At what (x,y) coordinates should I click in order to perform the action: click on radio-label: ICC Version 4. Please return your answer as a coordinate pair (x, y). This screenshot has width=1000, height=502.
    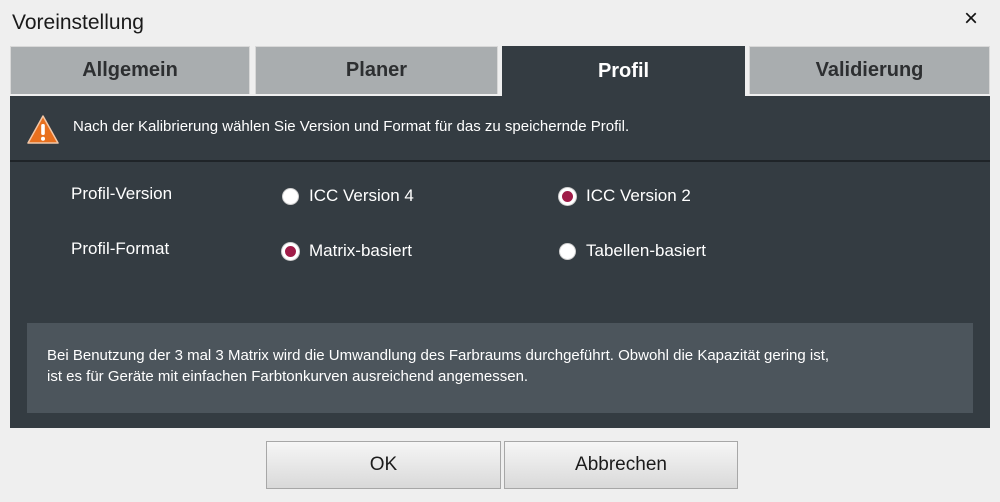
    Looking at the image, I should click on (361, 195).